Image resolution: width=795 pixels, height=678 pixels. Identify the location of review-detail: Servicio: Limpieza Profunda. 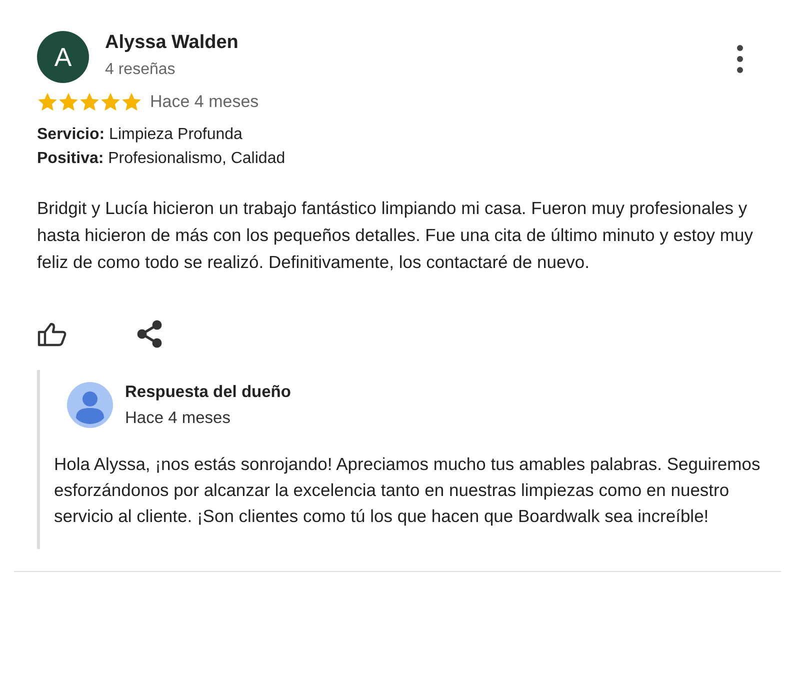
(140, 134).